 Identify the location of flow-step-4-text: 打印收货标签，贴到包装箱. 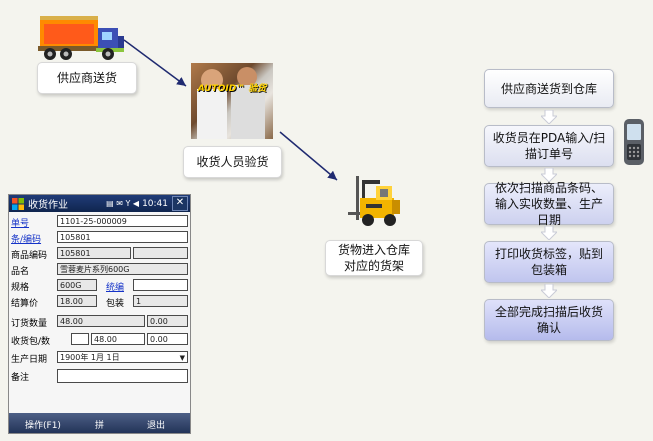
(548, 262).